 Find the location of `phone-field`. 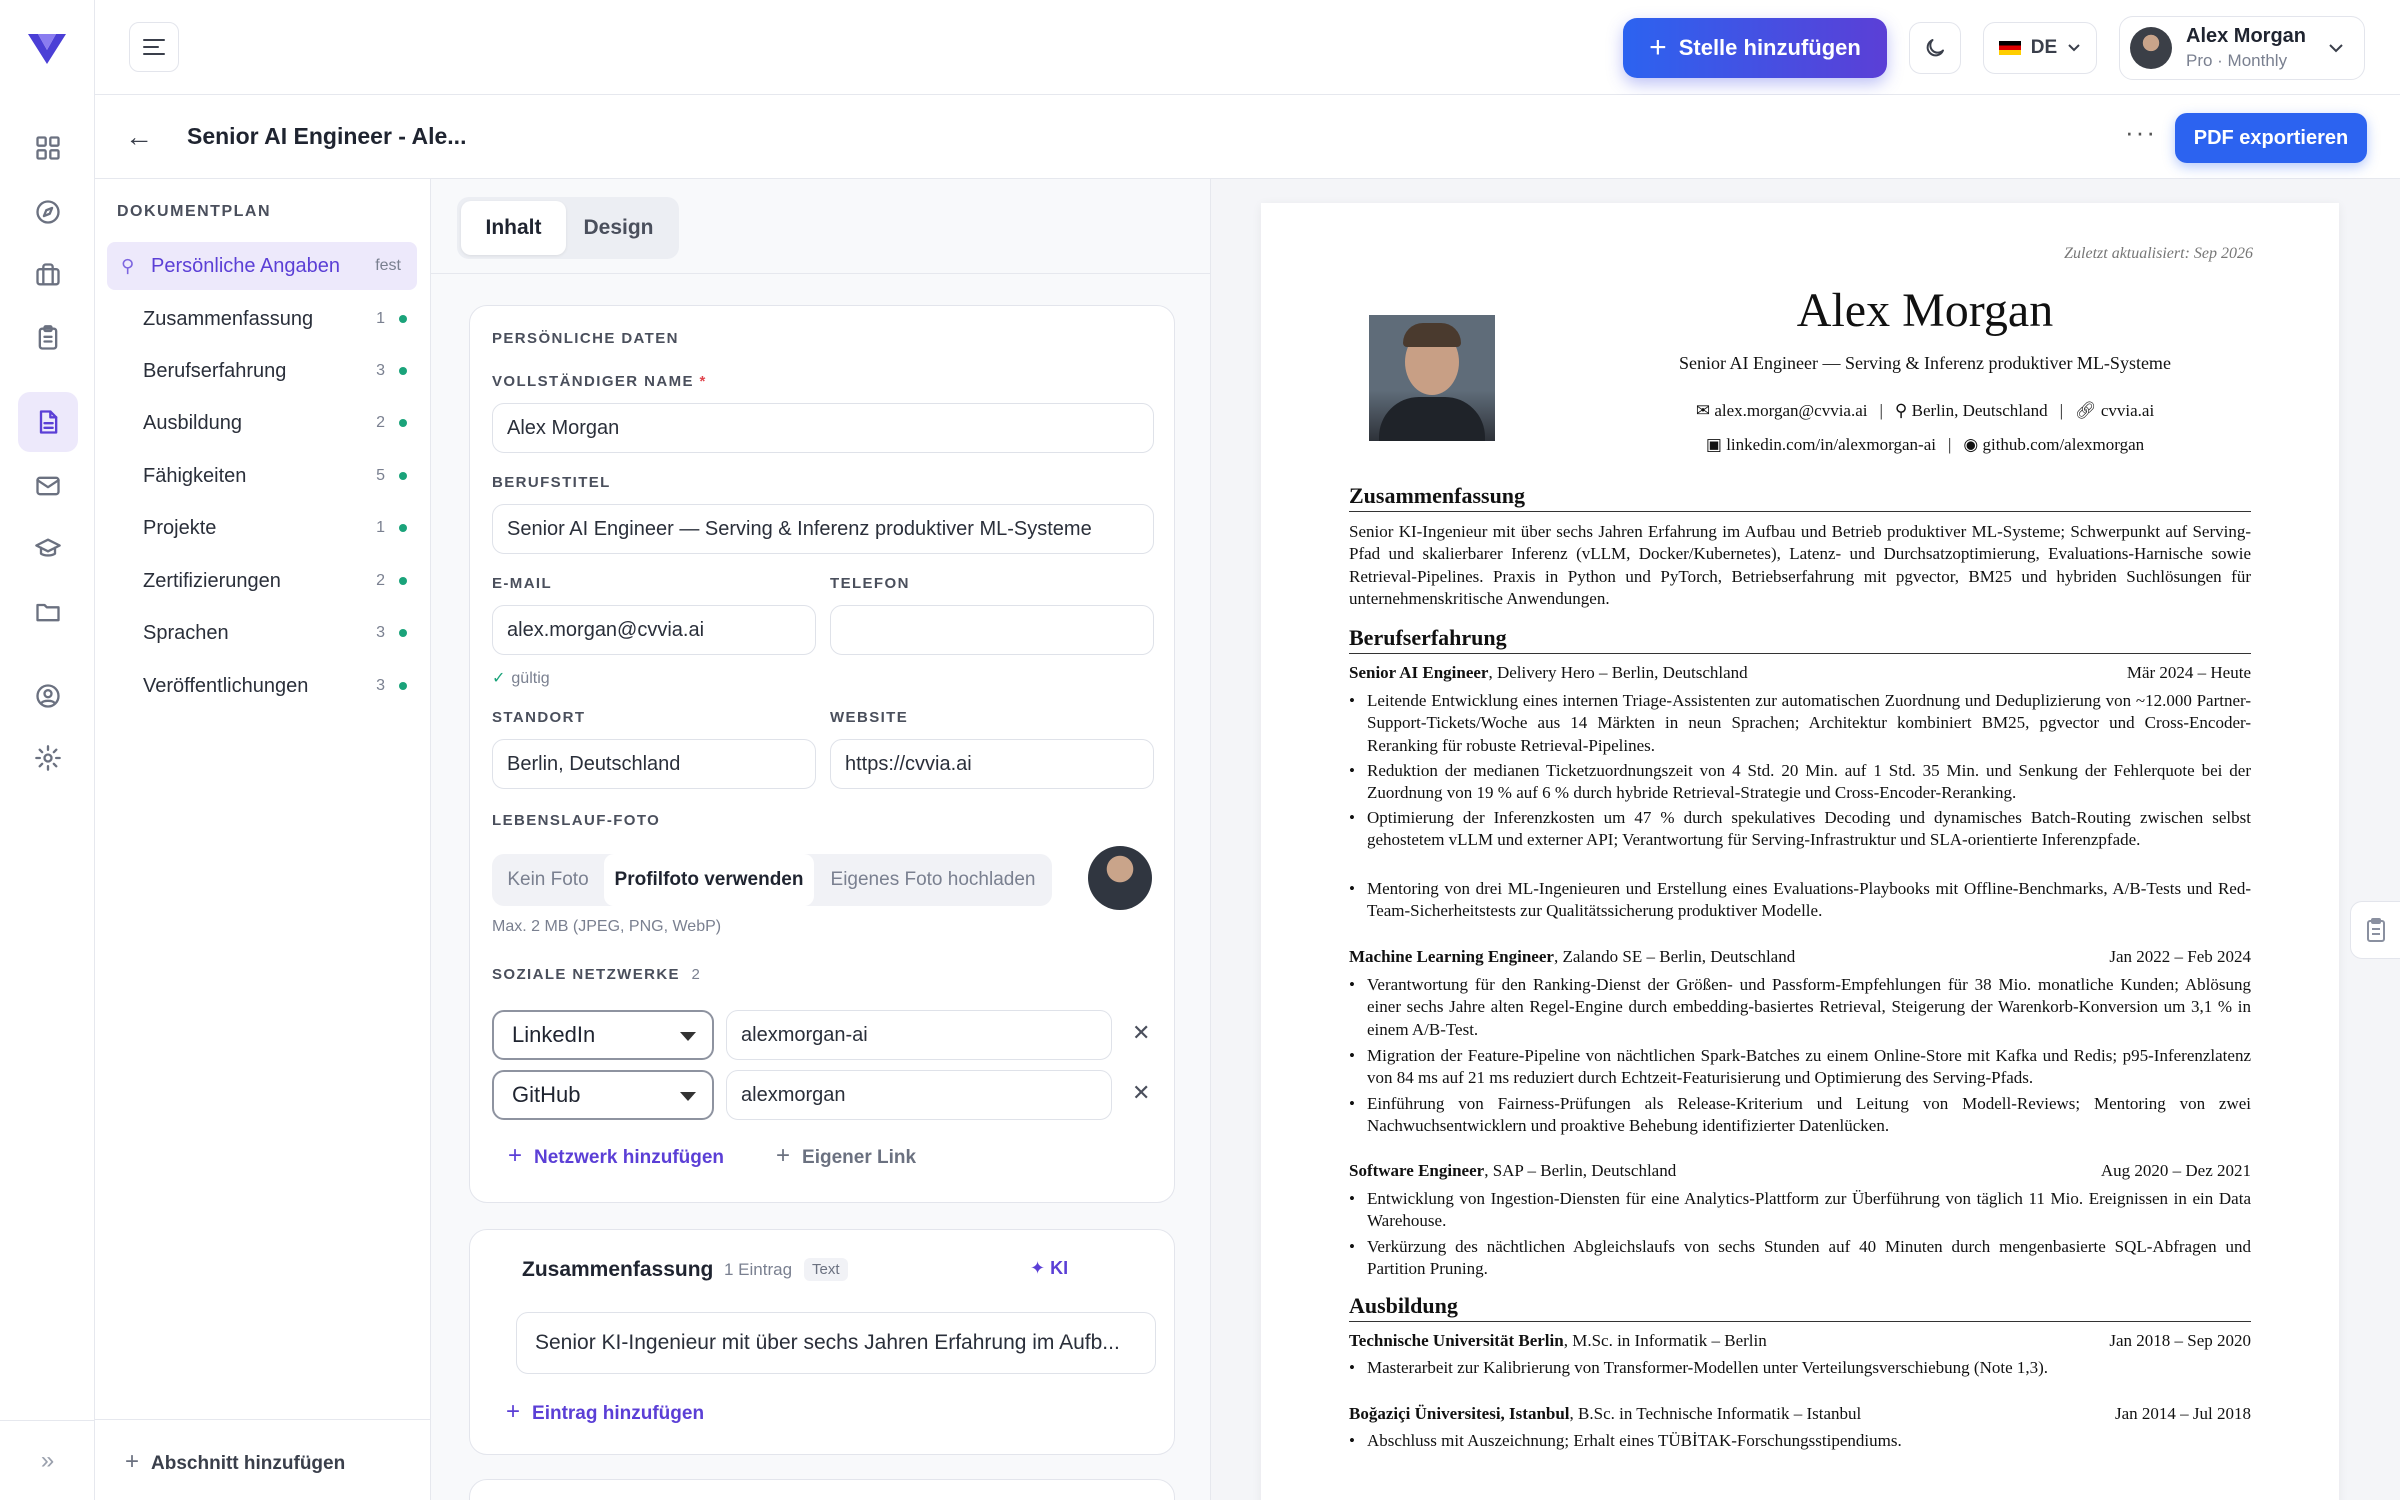

phone-field is located at coordinates (992, 630).